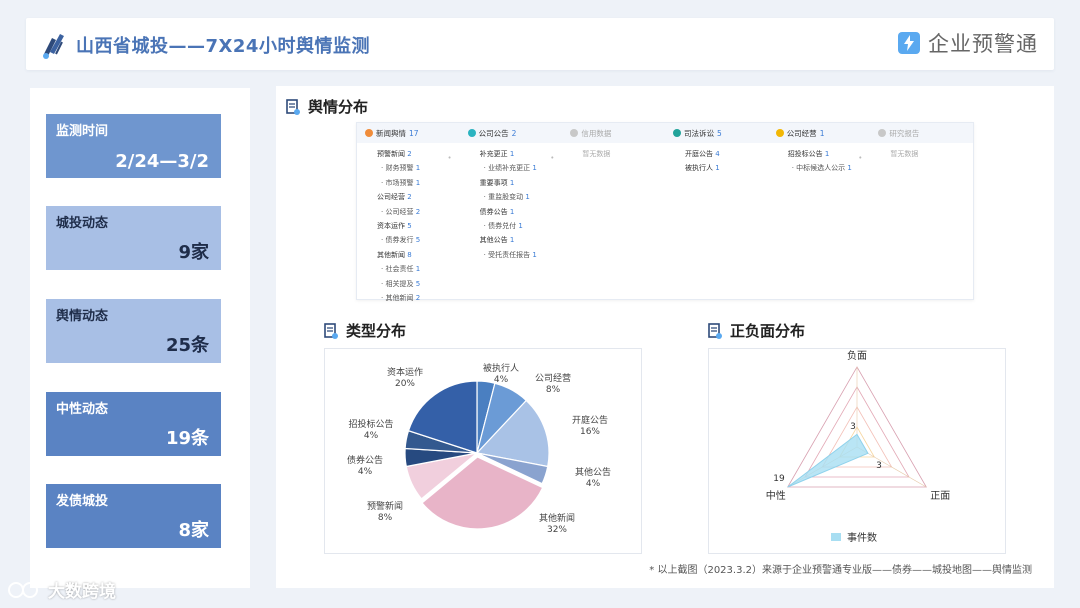  What do you see at coordinates (370, 424) in the screenshot?
I see `pie-label: 招投标公告` at bounding box center [370, 424].